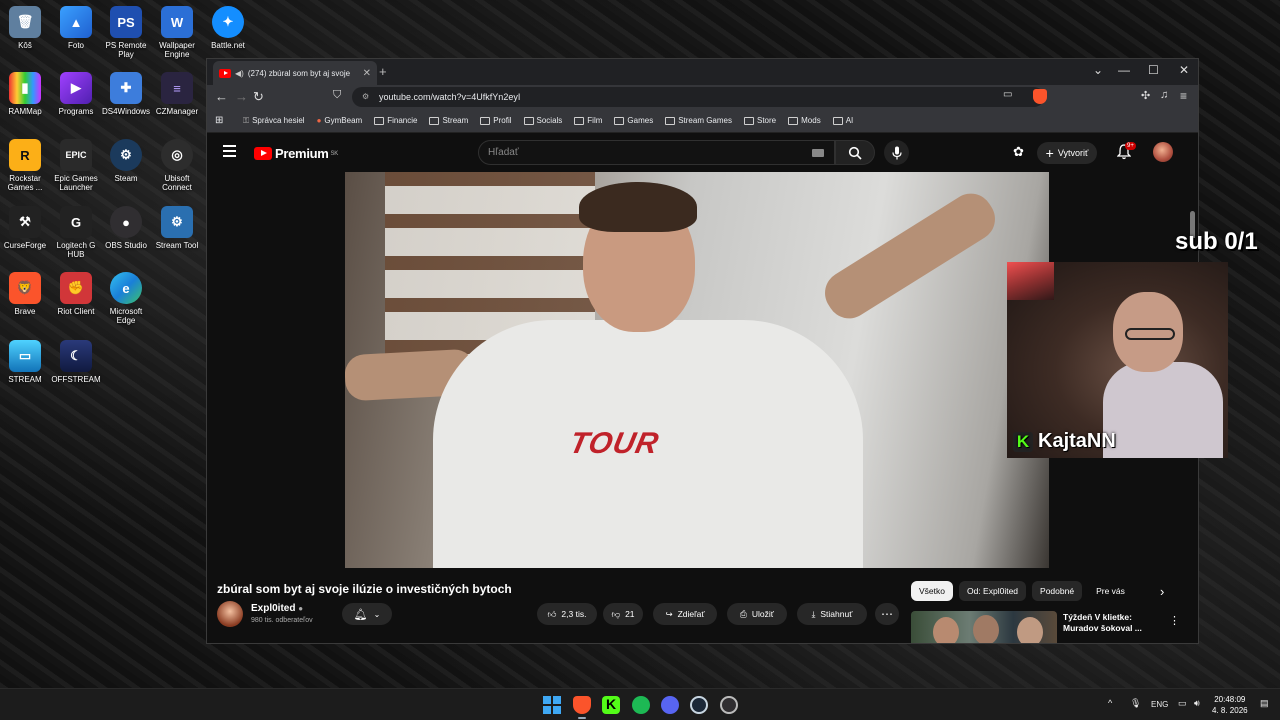  What do you see at coordinates (367, 73) in the screenshot?
I see `tab-close-icon: ✕` at bounding box center [367, 73].